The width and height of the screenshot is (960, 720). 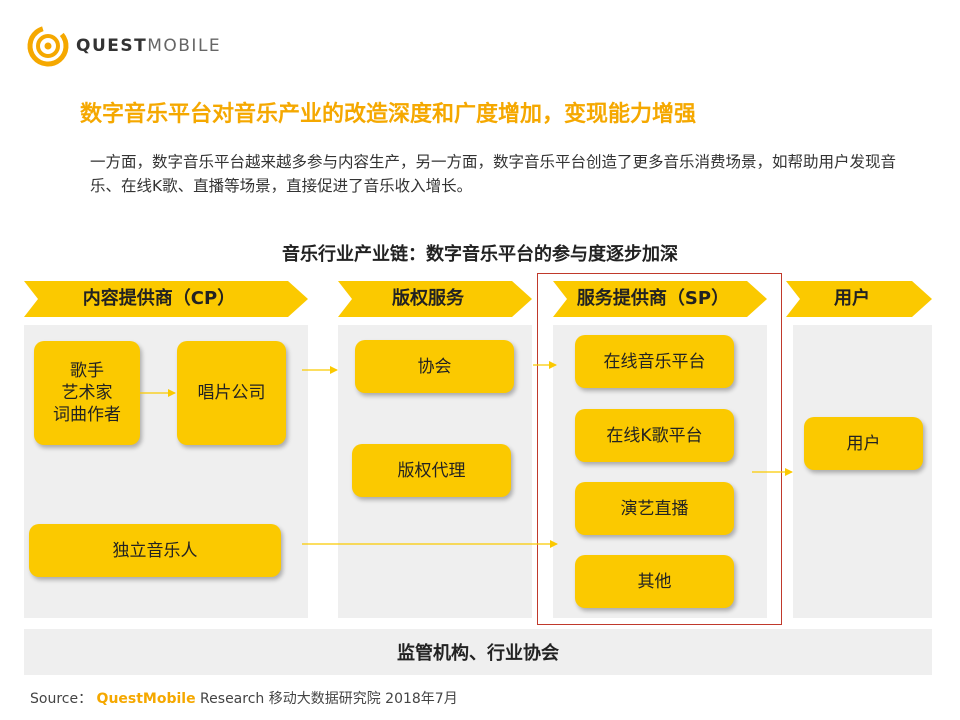 What do you see at coordinates (61, 699) in the screenshot?
I see `source-prefix: Source：` at bounding box center [61, 699].